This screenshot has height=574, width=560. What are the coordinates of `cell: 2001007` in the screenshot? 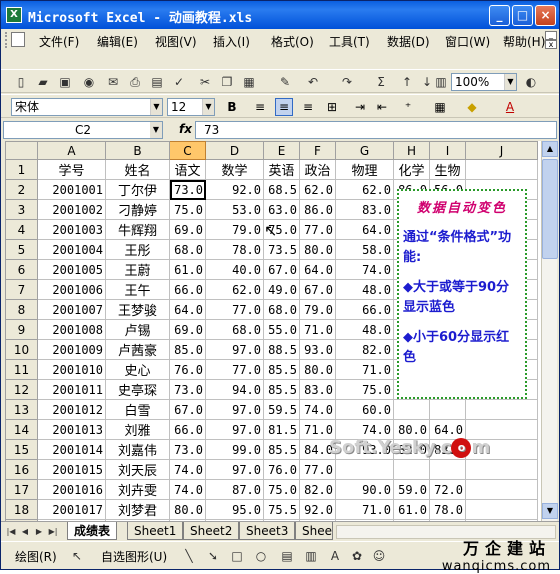 It's located at (71, 309).